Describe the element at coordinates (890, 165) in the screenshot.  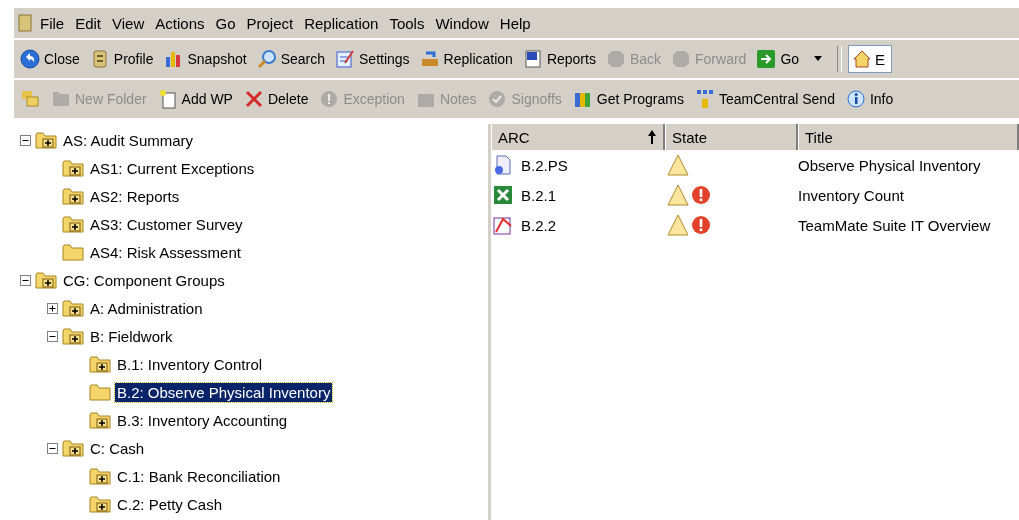
I see `table-cell-text: Observe Physical Inventory` at that location.